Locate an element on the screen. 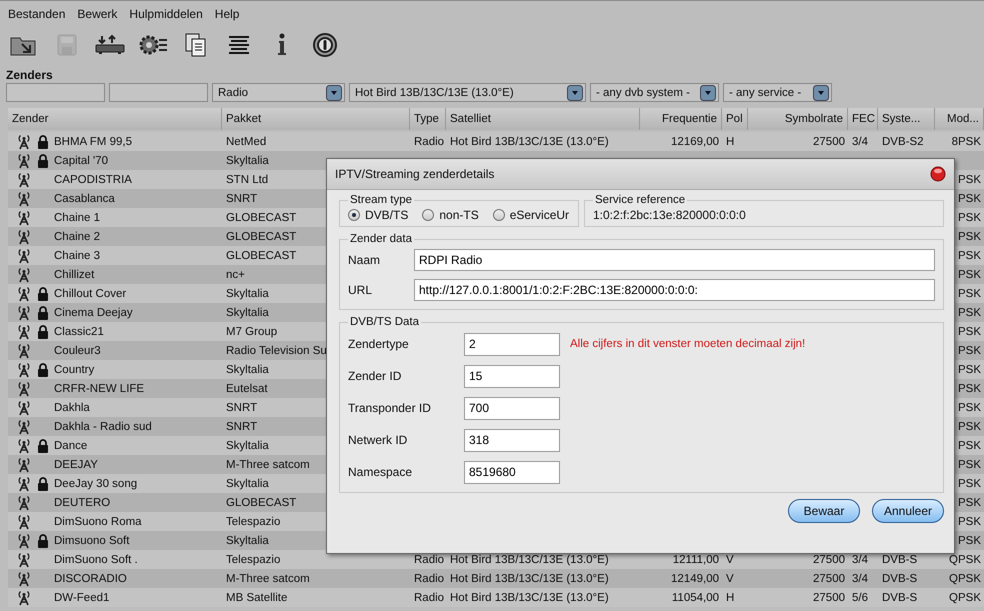 The height and width of the screenshot is (611, 984). table-cell: DVB-S is located at coordinates (900, 578).